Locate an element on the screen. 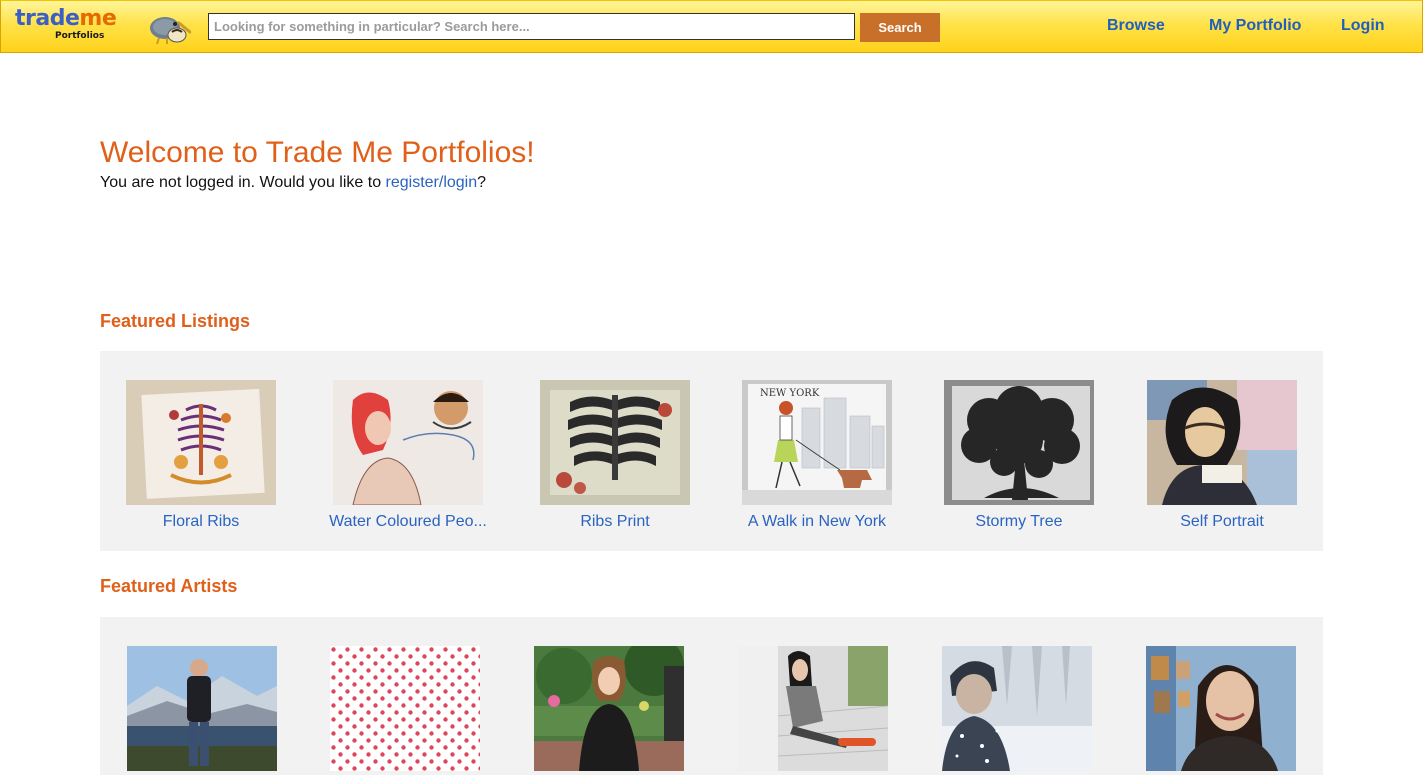 The width and height of the screenshot is (1423, 775). nav-login: Login is located at coordinates (1363, 26).